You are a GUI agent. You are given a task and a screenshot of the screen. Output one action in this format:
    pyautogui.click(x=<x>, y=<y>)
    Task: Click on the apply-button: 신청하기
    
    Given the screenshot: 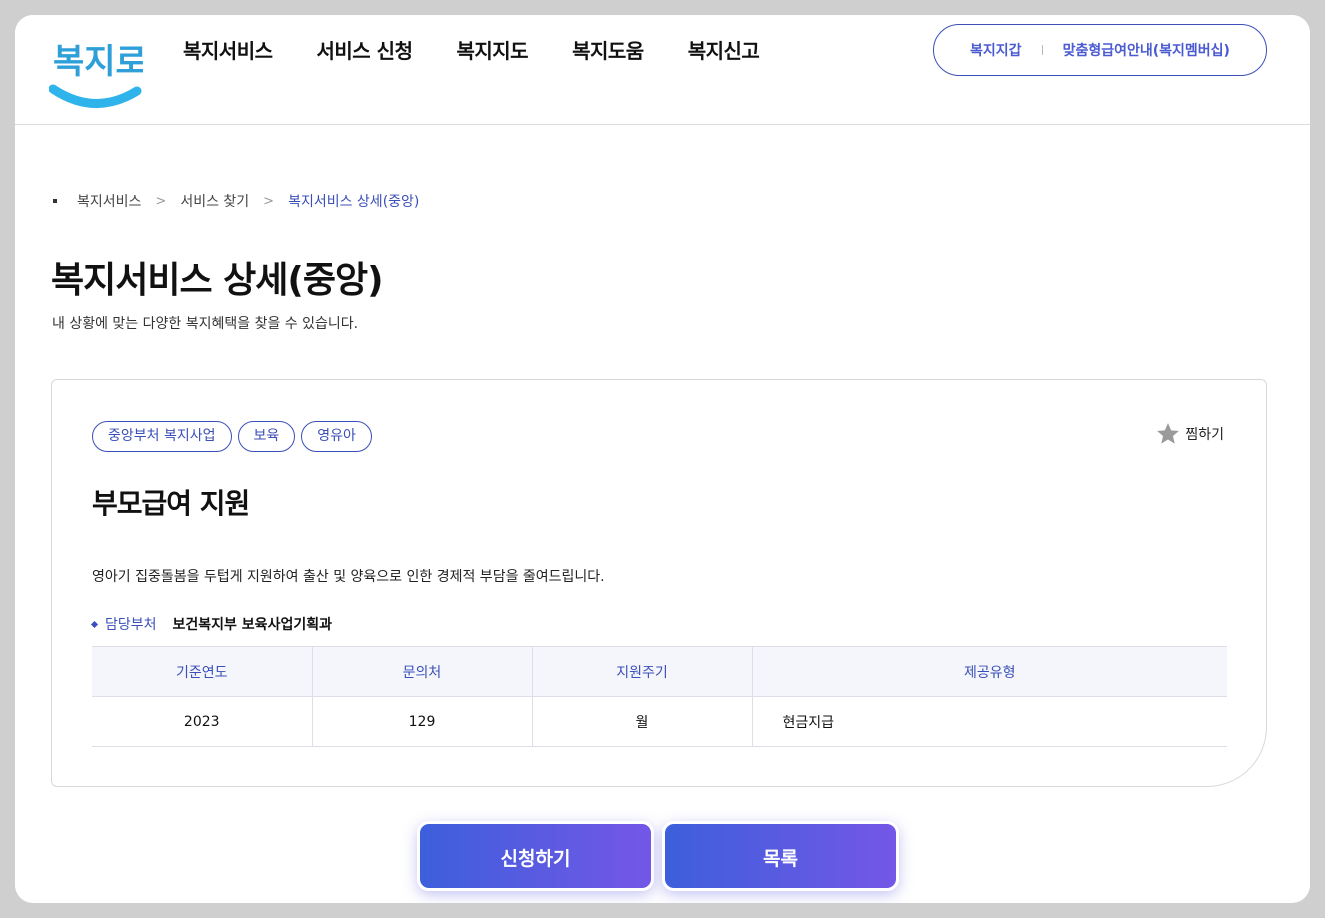 What is the action you would take?
    pyautogui.click(x=535, y=856)
    